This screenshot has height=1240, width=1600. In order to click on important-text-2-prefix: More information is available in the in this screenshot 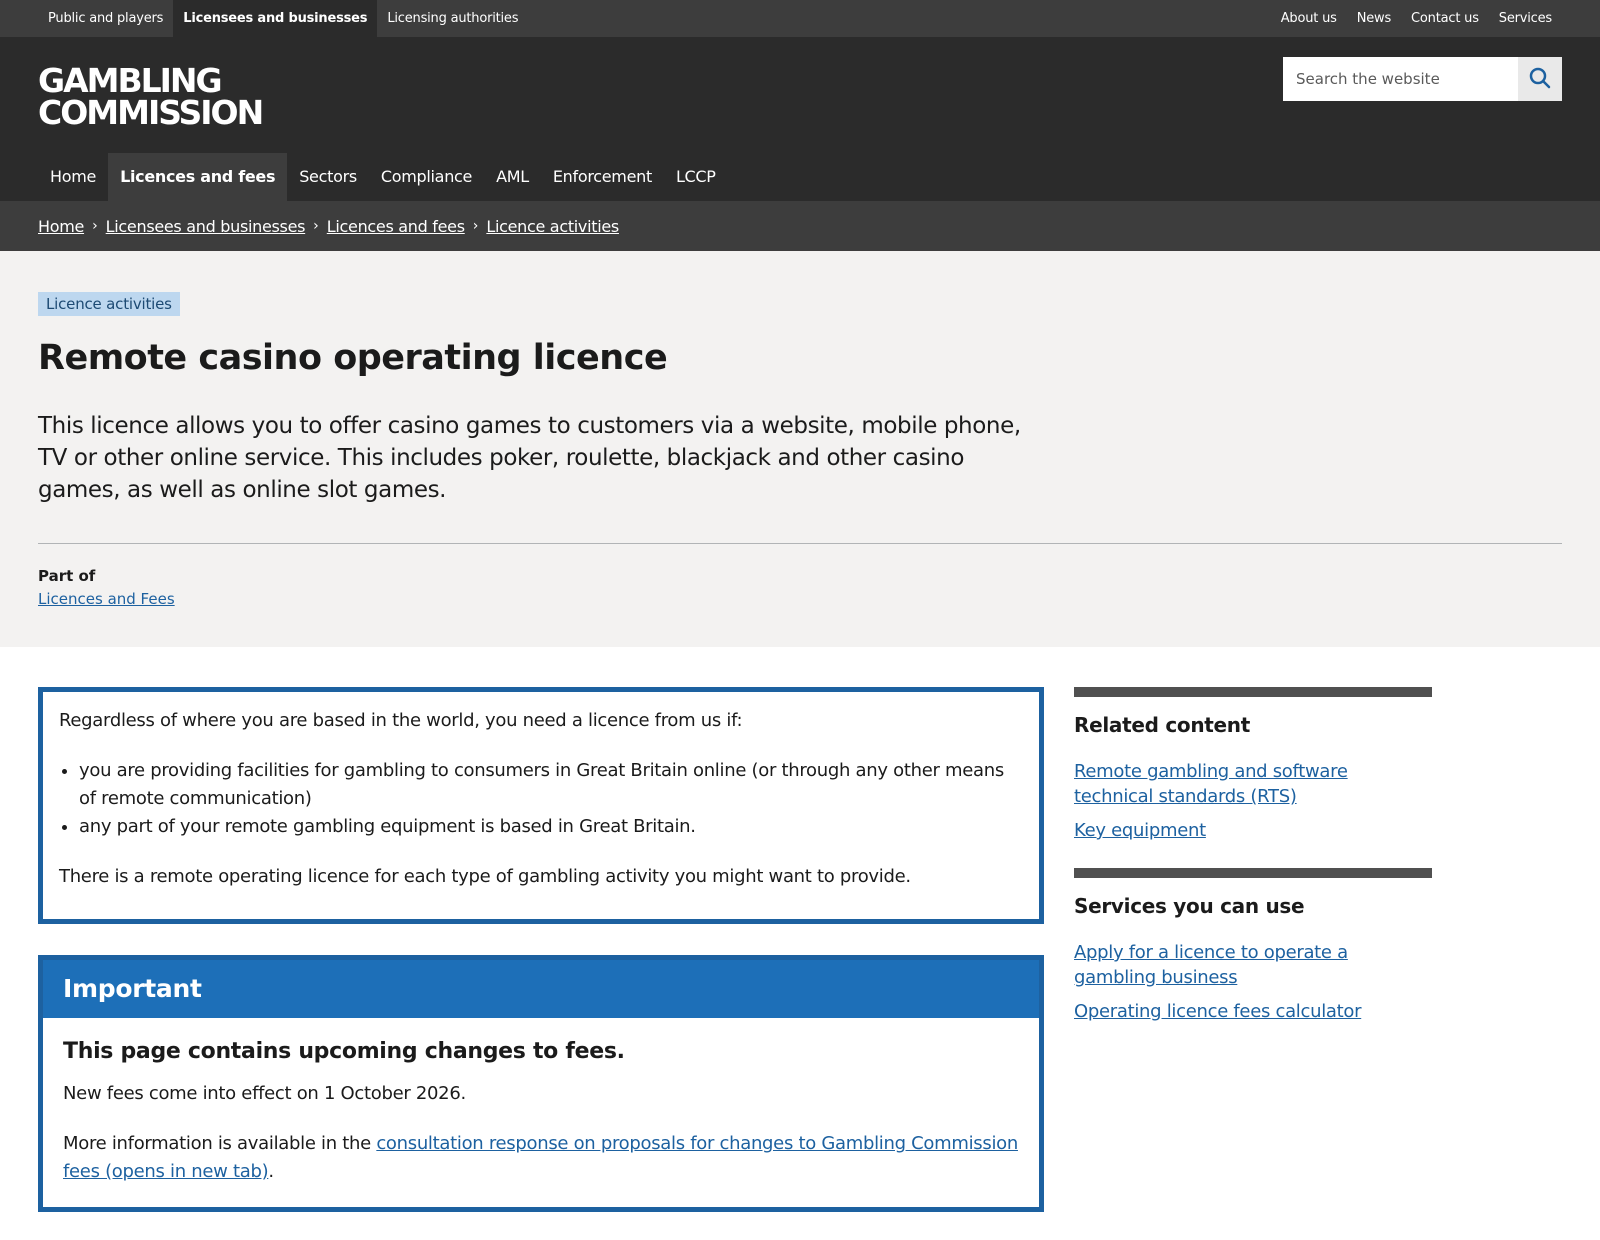, I will do `click(220, 1143)`.